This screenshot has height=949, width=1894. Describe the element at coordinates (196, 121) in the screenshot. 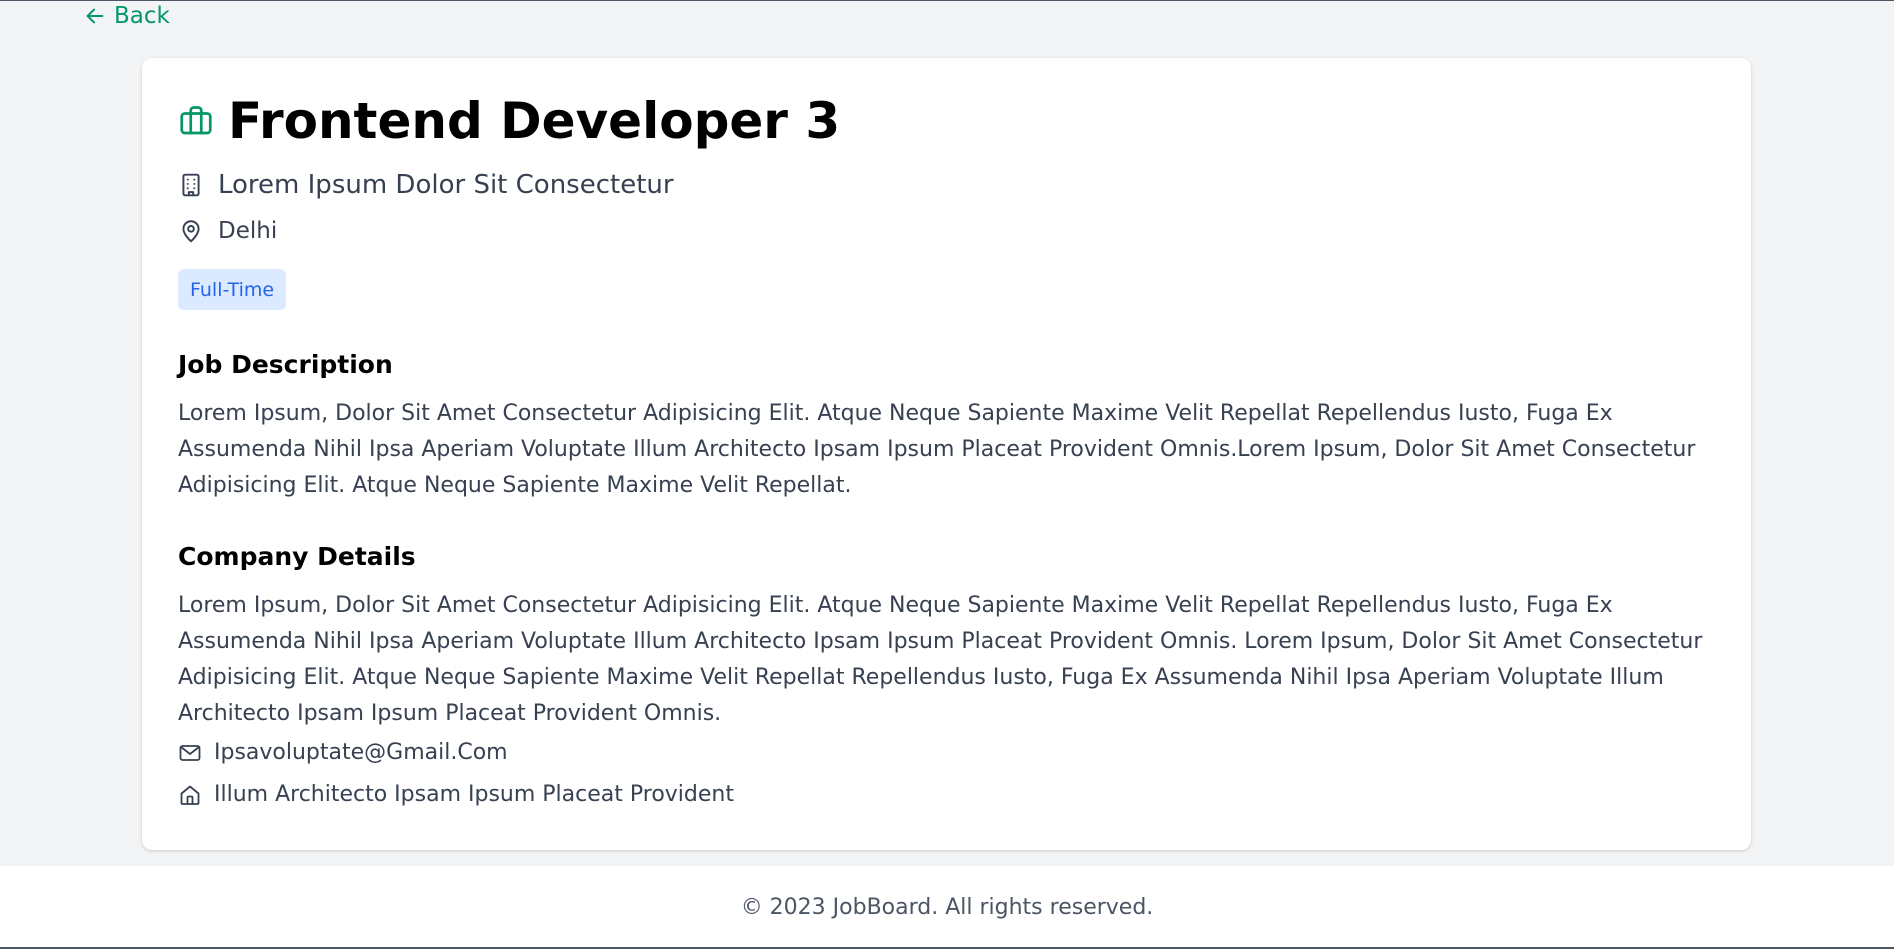

I see `briefcase-icon` at that location.